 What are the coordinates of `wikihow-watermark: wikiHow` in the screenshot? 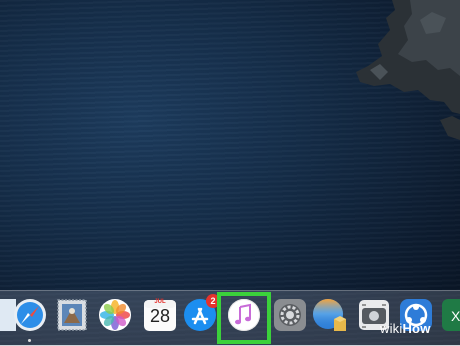 It's located at (405, 328).